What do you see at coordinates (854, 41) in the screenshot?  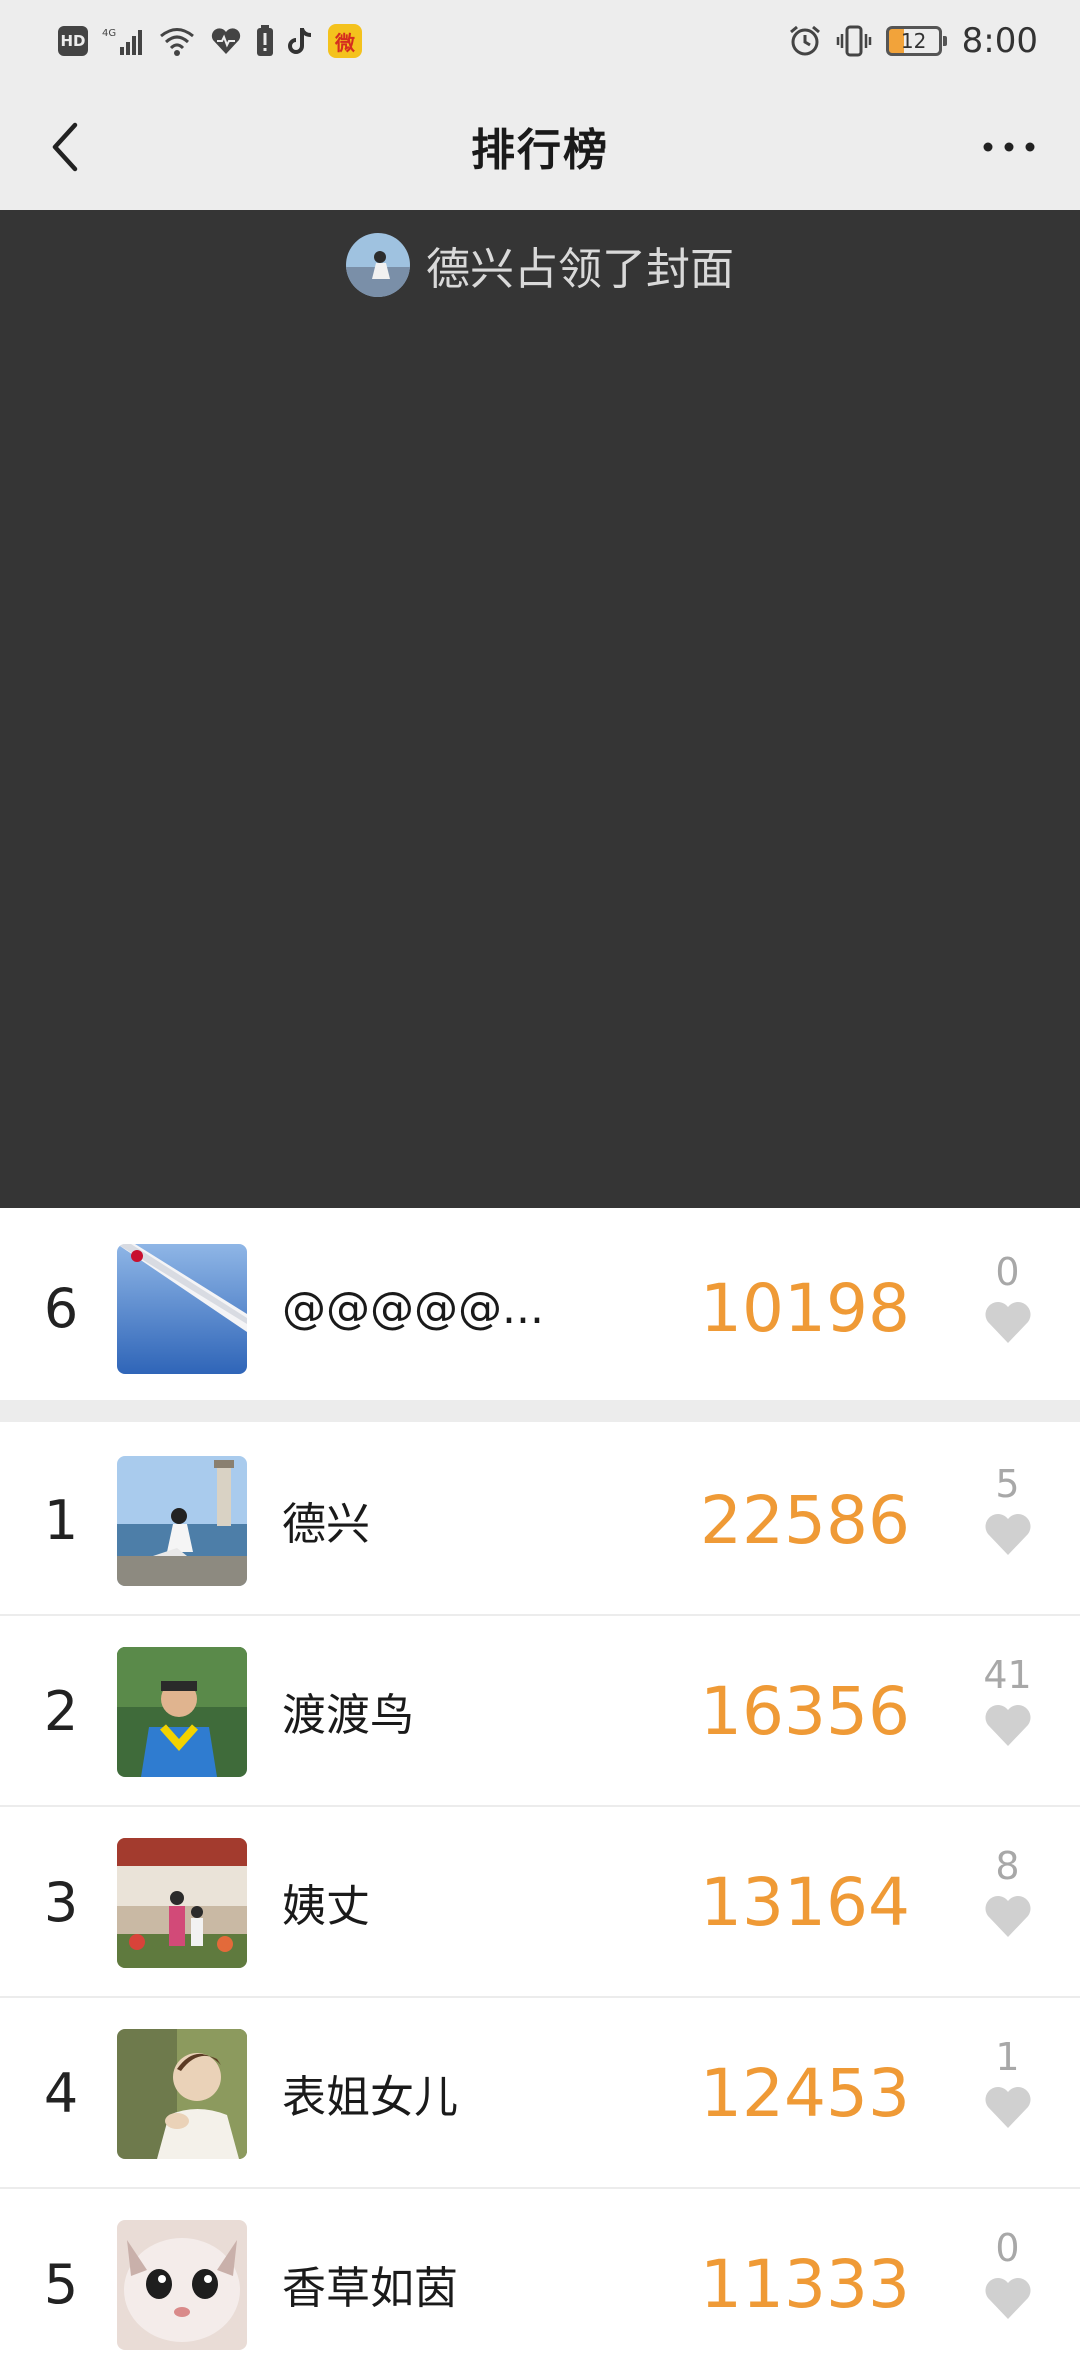 I see `vibrate-icon` at bounding box center [854, 41].